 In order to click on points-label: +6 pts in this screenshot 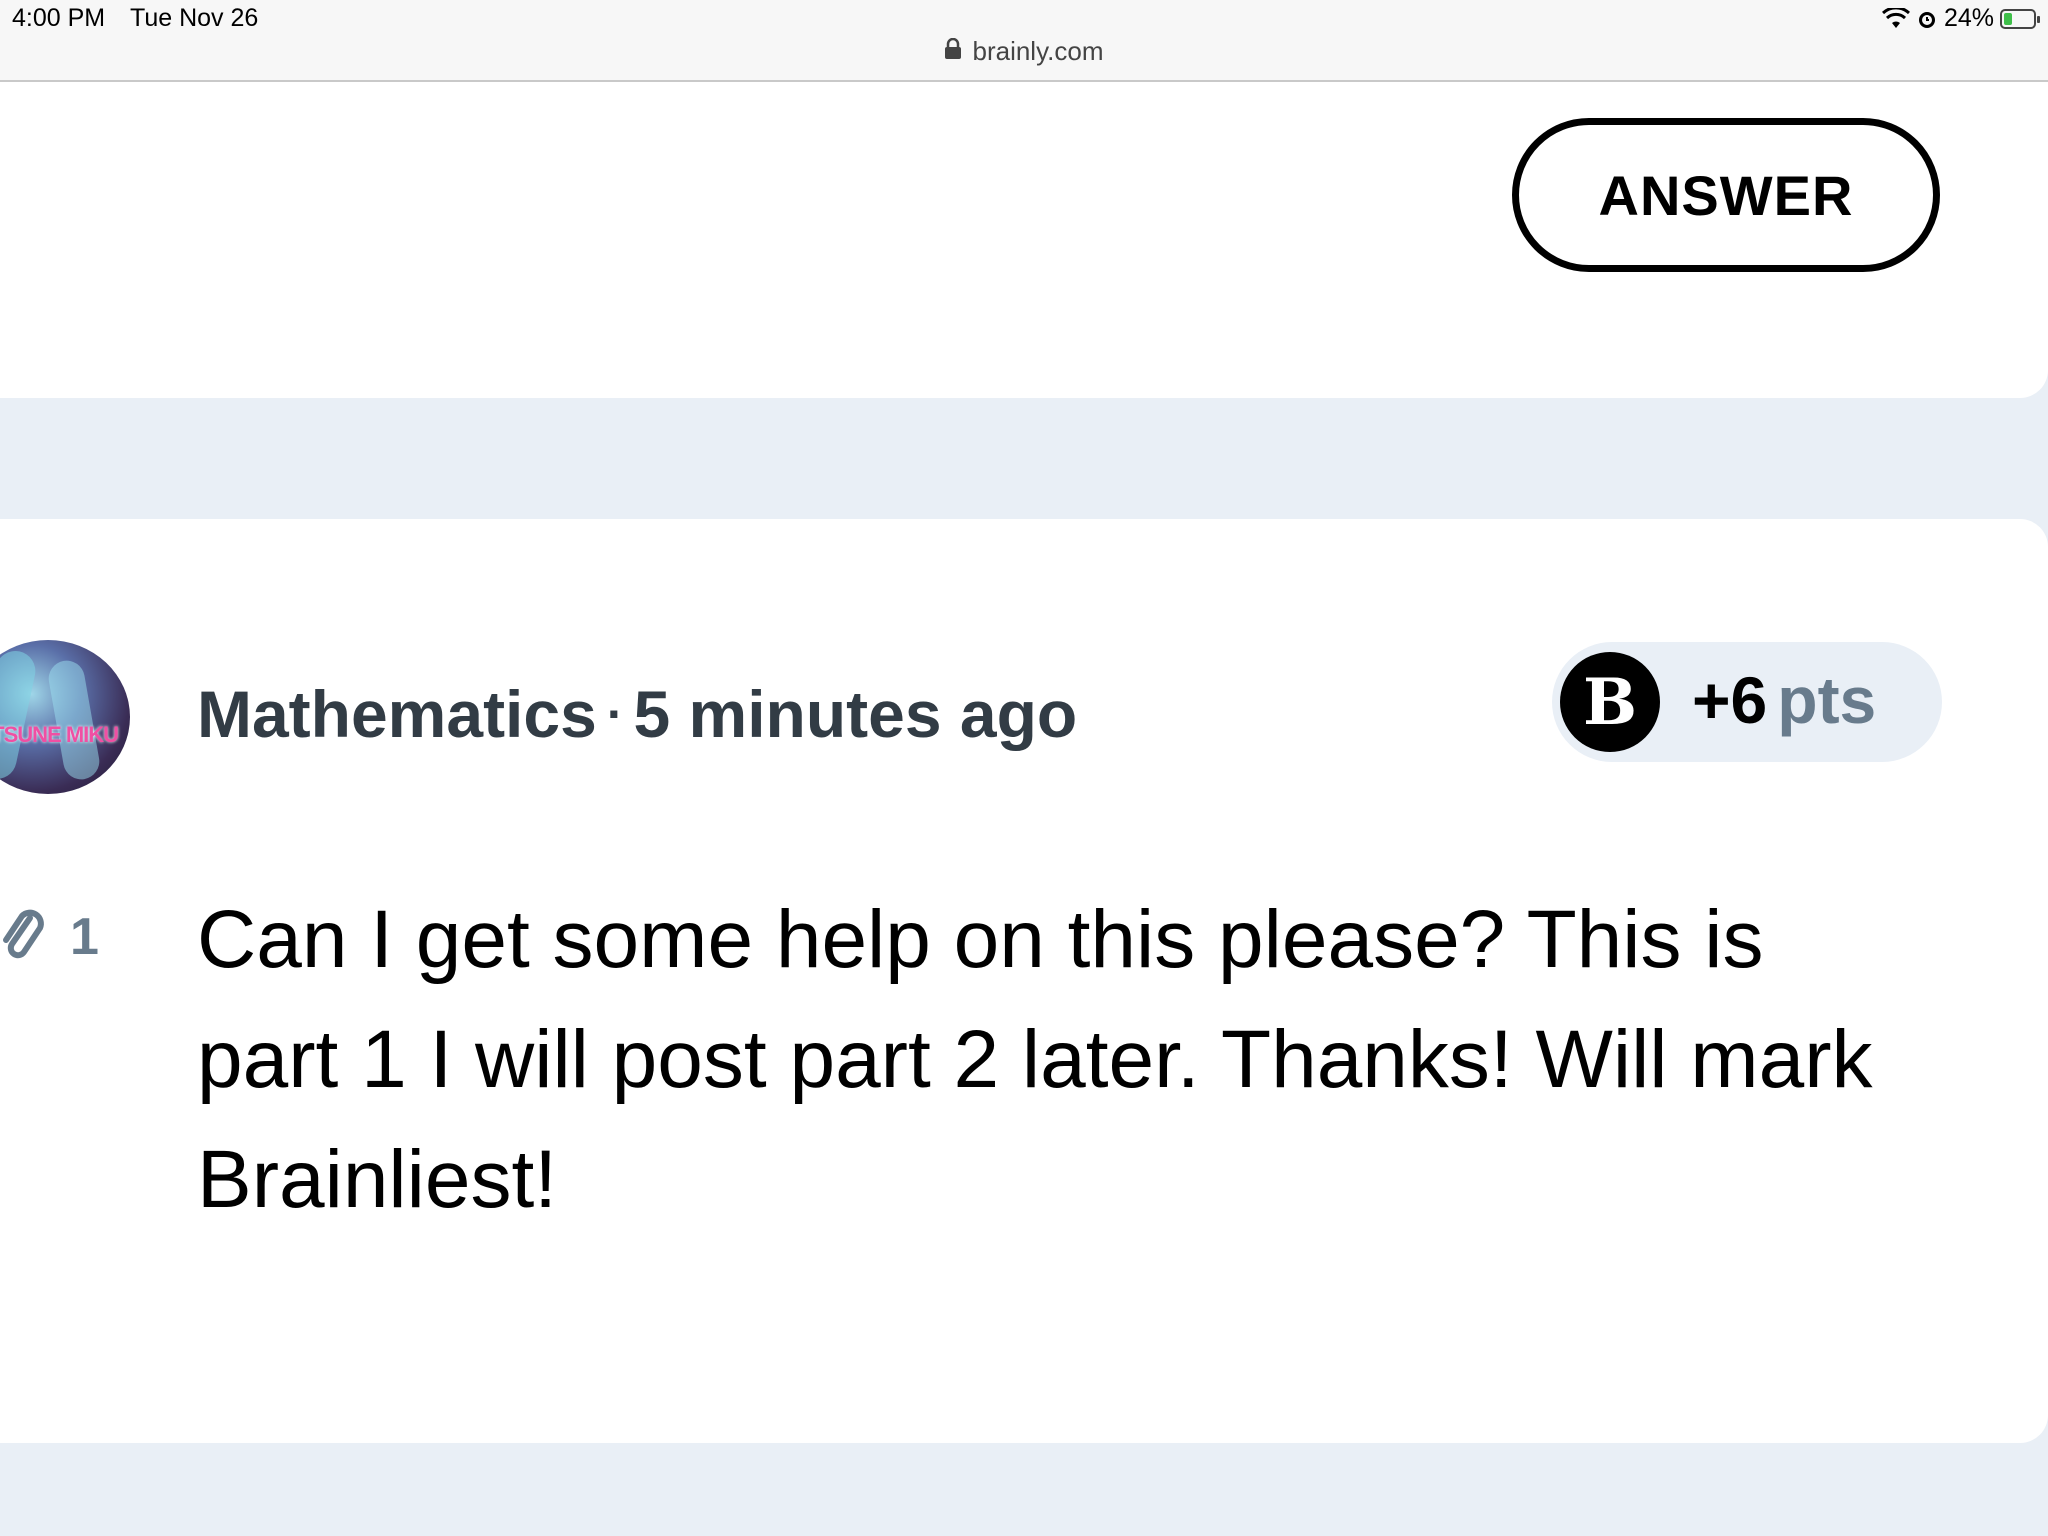, I will do `click(1784, 700)`.